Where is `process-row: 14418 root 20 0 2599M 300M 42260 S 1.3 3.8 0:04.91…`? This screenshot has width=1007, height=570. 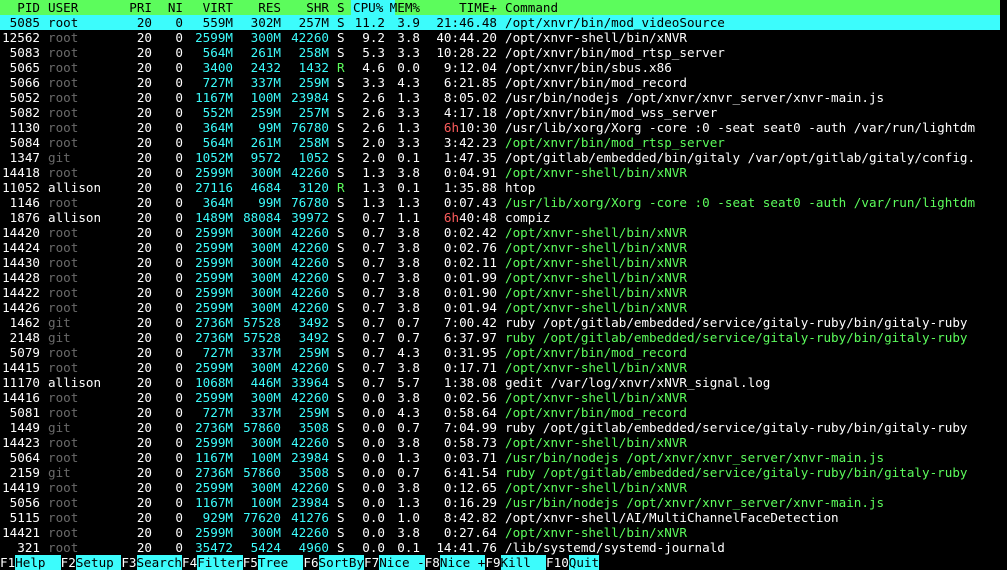 process-row: 14418 root 20 0 2599M 300M 42260 S 1.3 3.8 0:04.91… is located at coordinates (500, 172).